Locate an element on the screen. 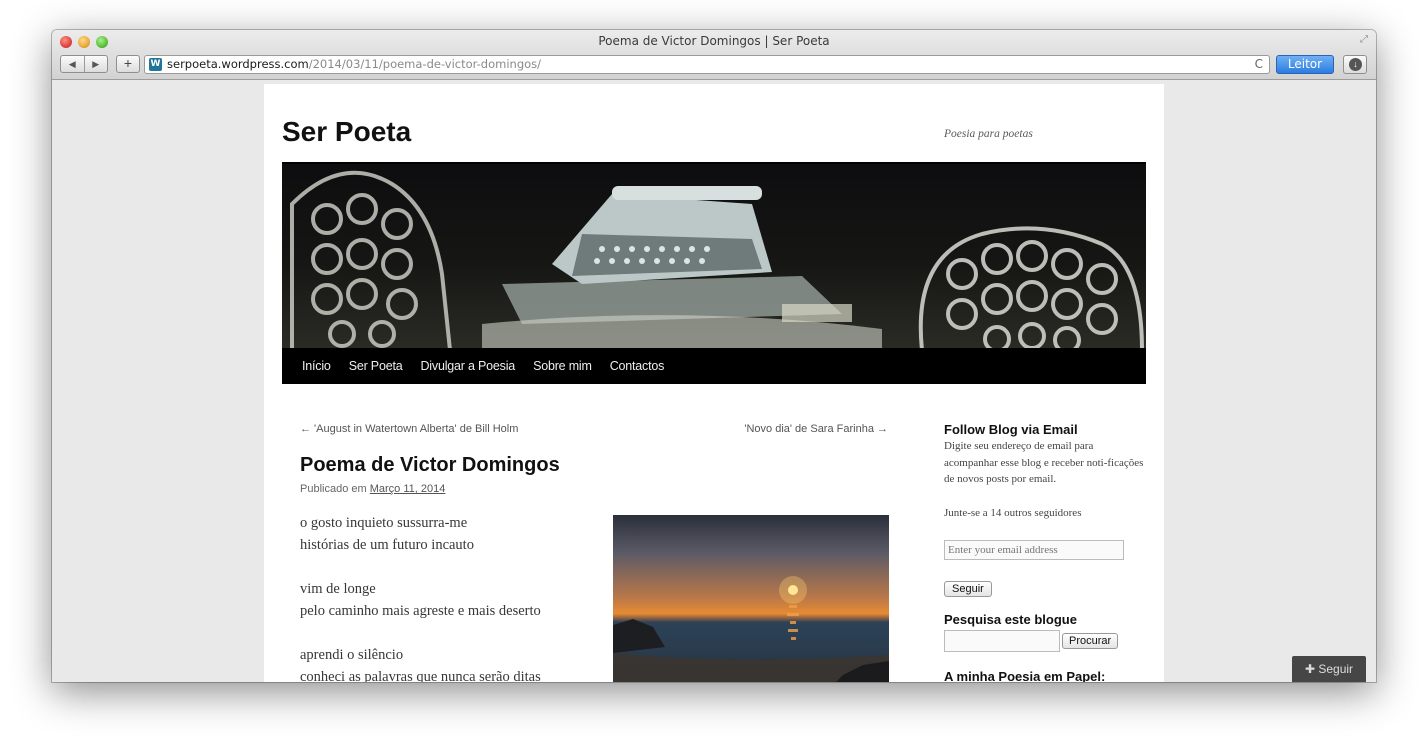  site-description: Poesia para poetas is located at coordinates (988, 134).